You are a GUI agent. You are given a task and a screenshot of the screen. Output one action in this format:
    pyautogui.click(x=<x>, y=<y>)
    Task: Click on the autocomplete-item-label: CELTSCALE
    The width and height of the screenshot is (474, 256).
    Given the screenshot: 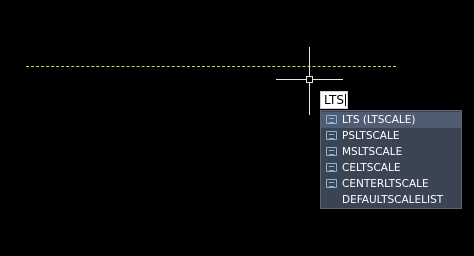 What is the action you would take?
    pyautogui.click(x=371, y=168)
    